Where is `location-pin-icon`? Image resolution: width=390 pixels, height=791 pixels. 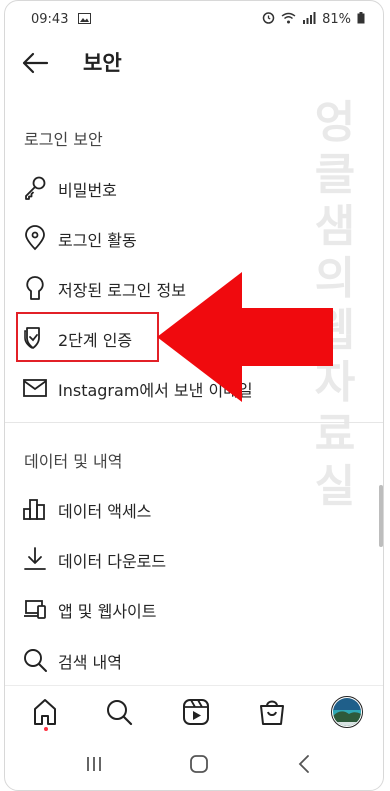 location-pin-icon is located at coordinates (35, 238).